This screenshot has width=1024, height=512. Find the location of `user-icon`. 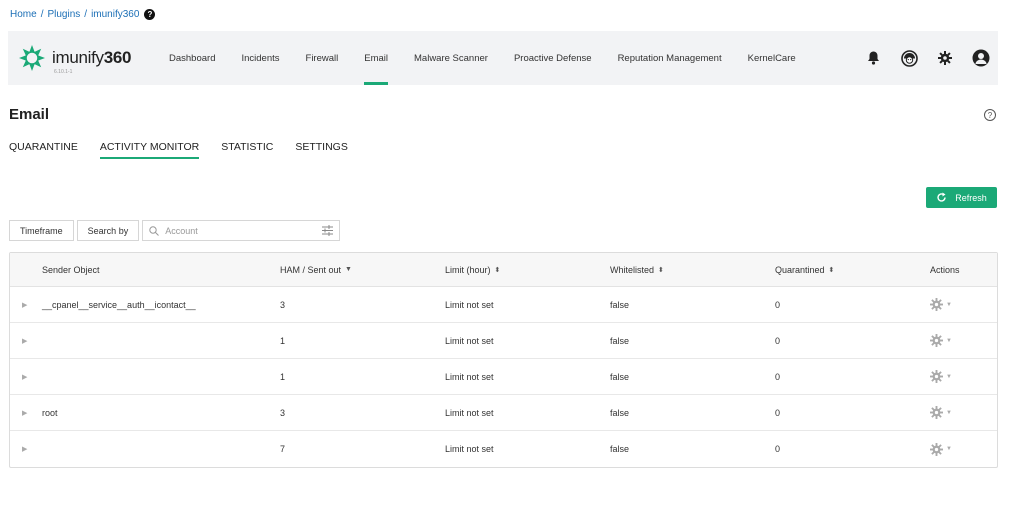

user-icon is located at coordinates (981, 58).